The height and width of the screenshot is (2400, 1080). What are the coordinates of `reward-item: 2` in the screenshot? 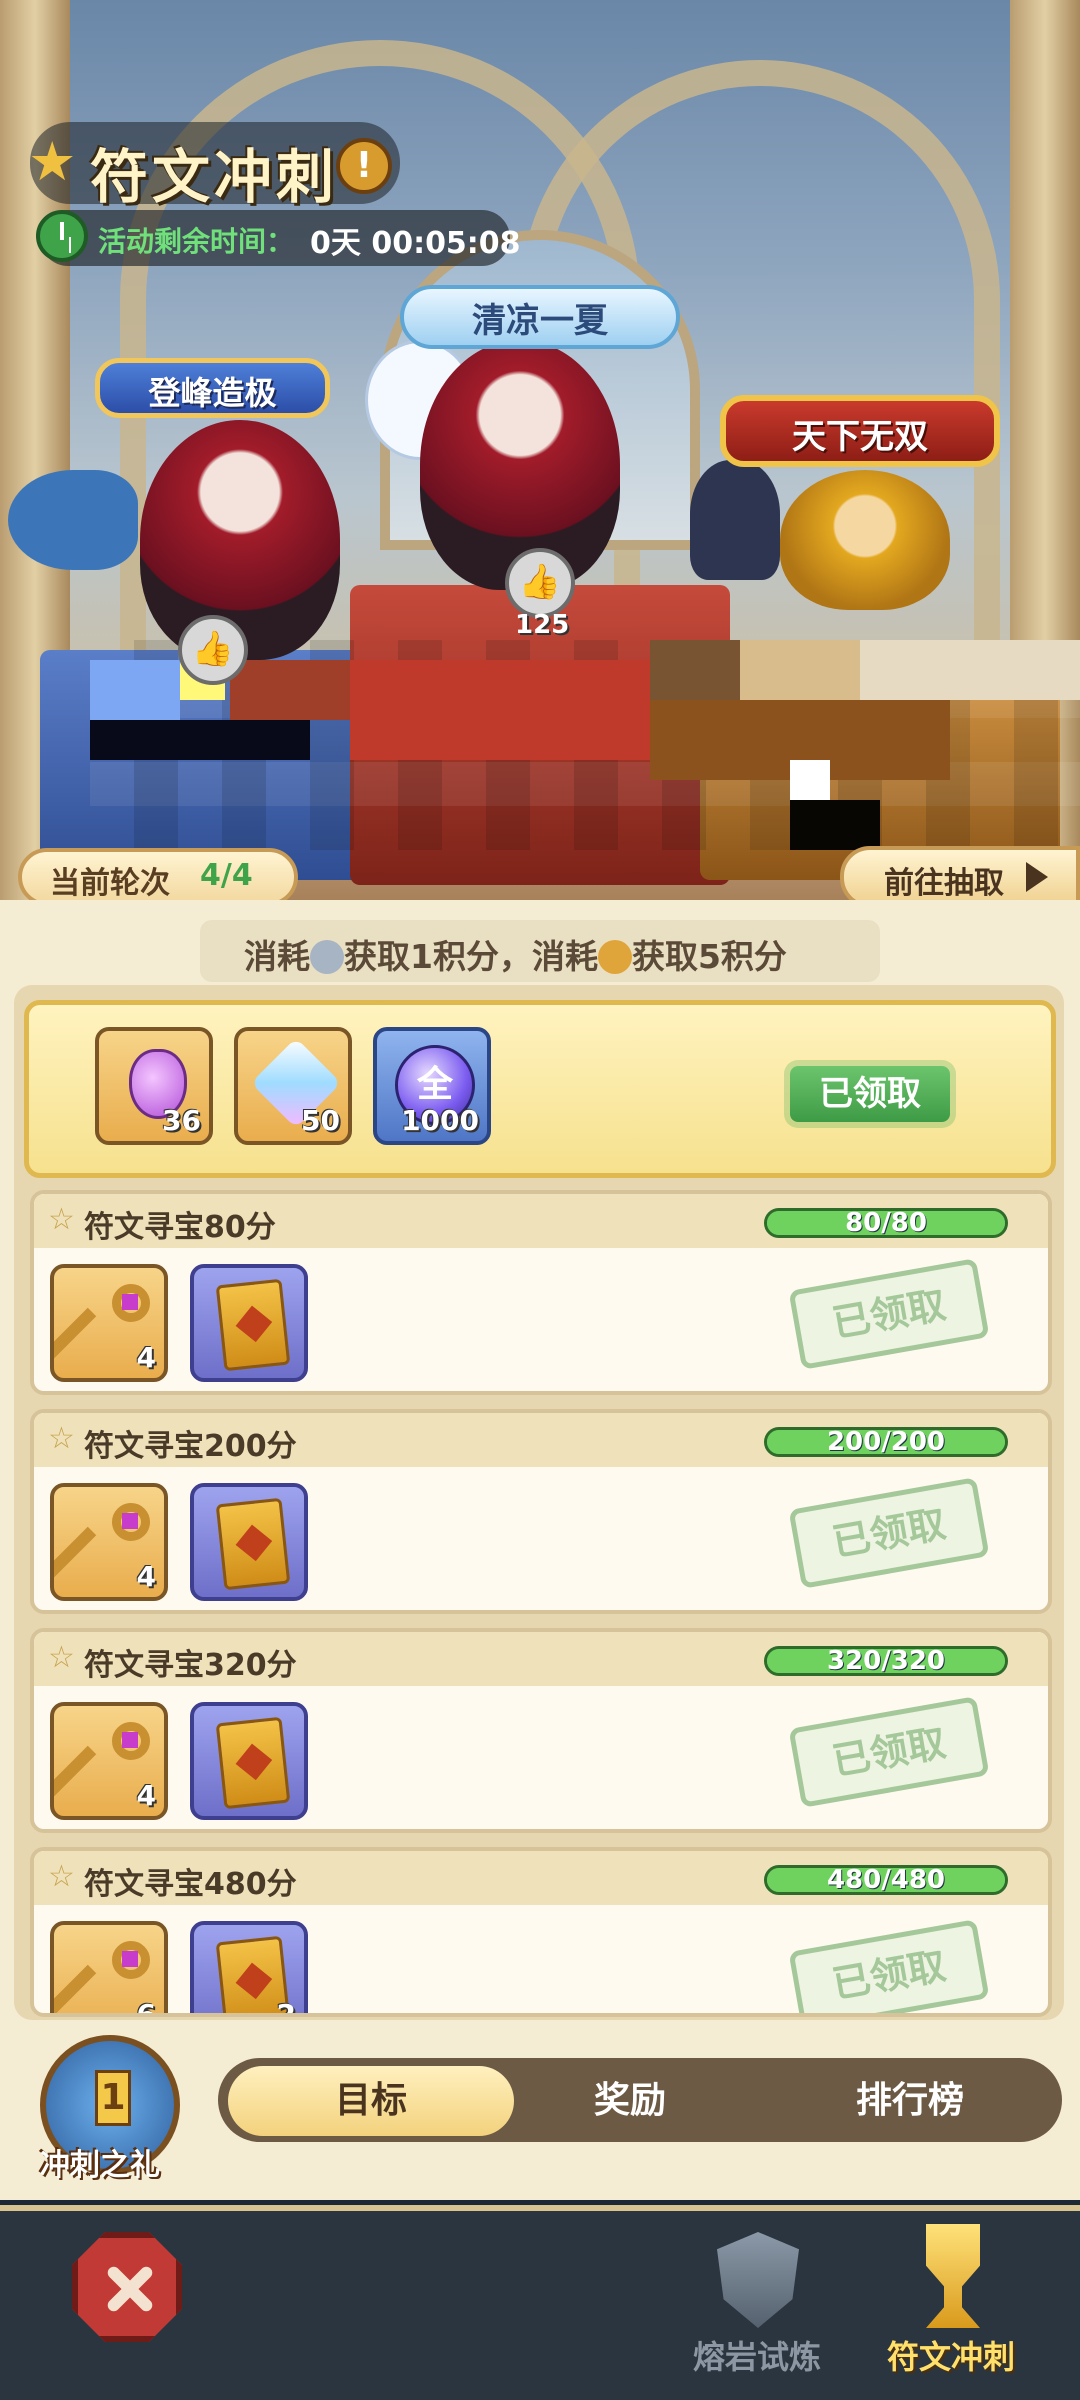 It's located at (249, 1969).